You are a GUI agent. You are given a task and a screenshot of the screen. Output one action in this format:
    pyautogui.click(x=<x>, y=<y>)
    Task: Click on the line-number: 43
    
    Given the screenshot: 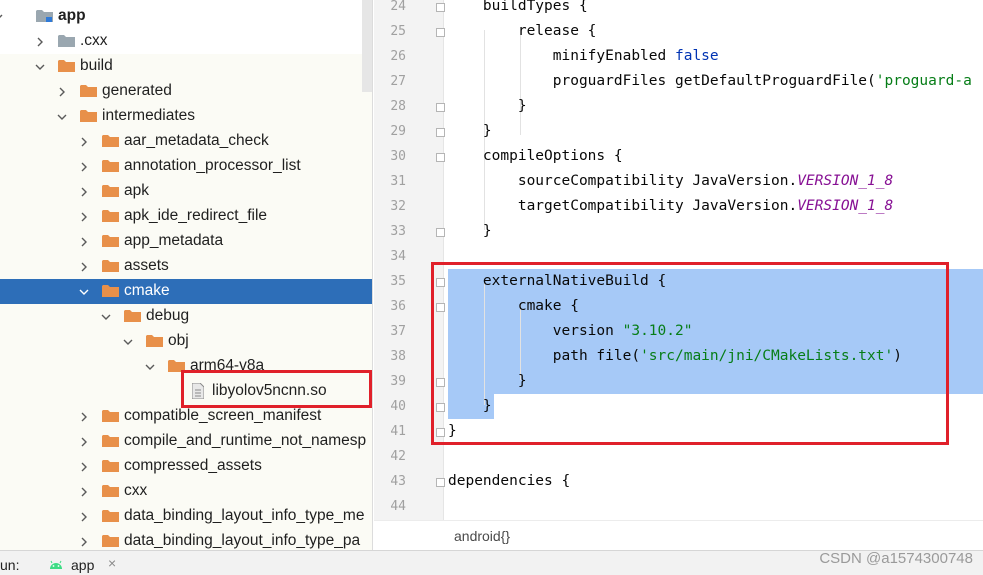 What is the action you would take?
    pyautogui.click(x=398, y=481)
    